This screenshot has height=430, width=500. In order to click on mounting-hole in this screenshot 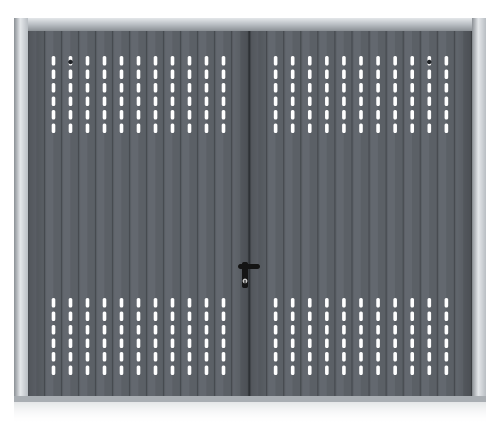, I will do `click(429, 62)`.